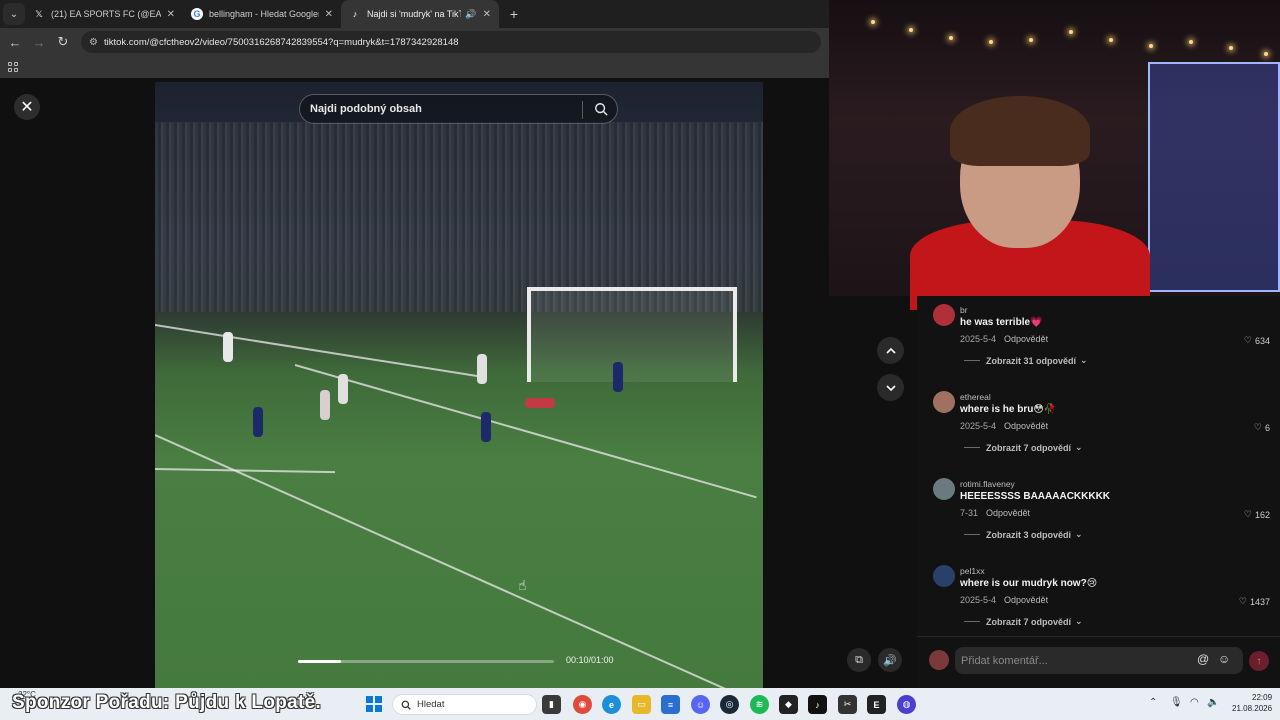 Image resolution: width=1280 pixels, height=720 pixels. Describe the element at coordinates (1029, 534) in the screenshot. I see `view-replies-label: Zobrazit 3 odpovědi` at that location.